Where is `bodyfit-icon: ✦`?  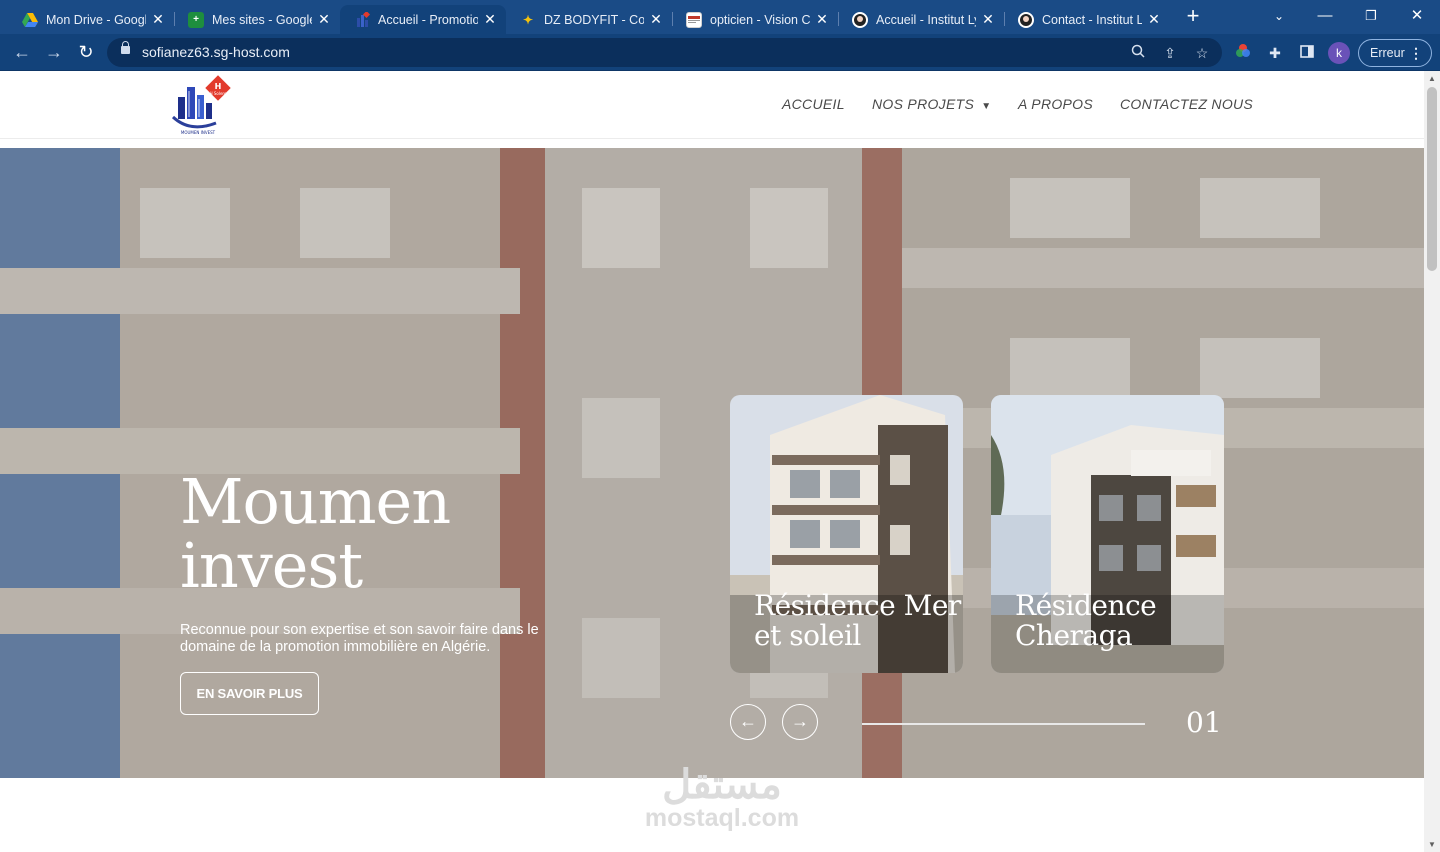
bodyfit-icon: ✦ is located at coordinates (528, 19).